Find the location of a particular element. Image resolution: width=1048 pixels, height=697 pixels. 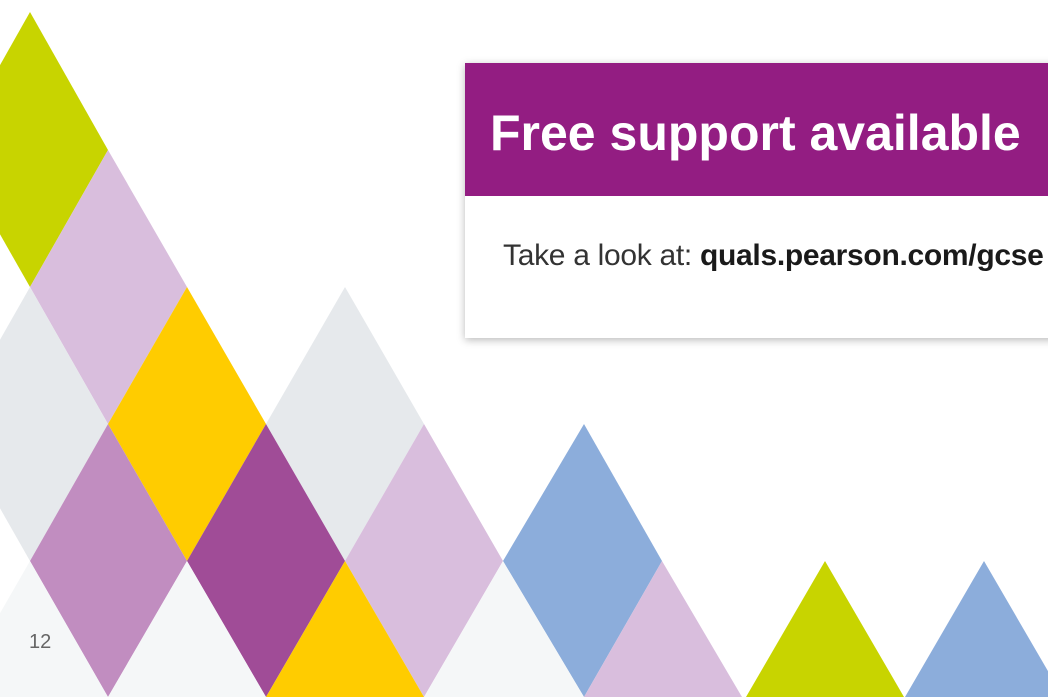

support-link: quals.pearson.com/gcse is located at coordinates (872, 255).